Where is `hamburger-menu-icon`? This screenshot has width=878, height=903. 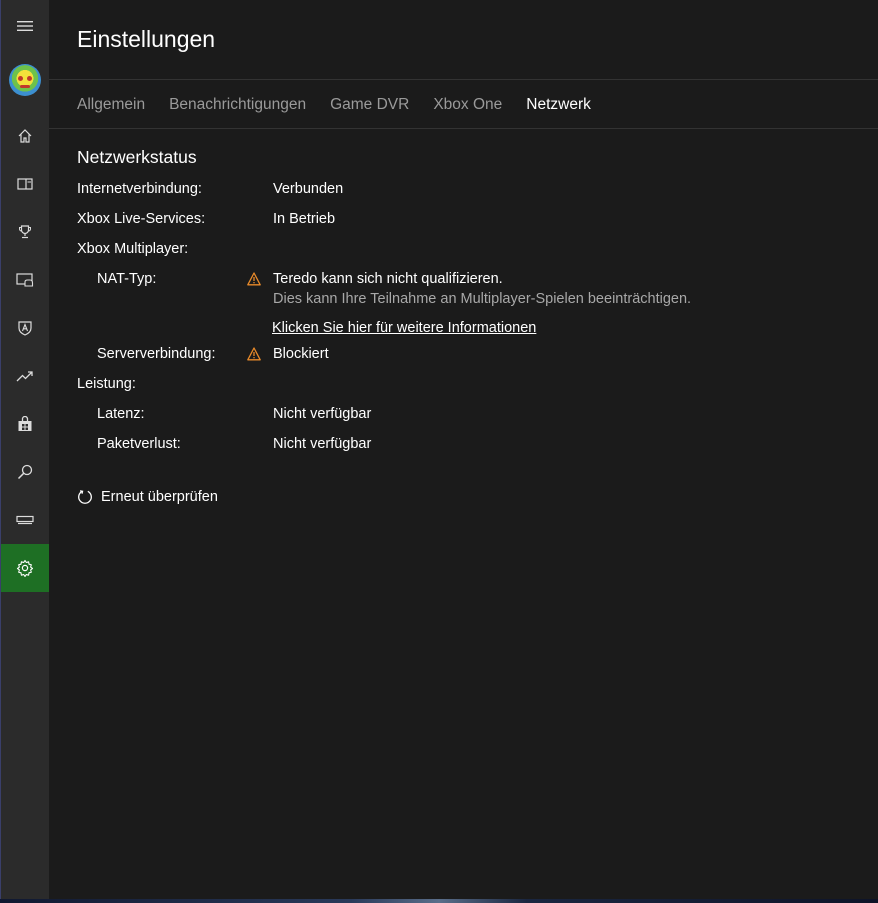 hamburger-menu-icon is located at coordinates (25, 26).